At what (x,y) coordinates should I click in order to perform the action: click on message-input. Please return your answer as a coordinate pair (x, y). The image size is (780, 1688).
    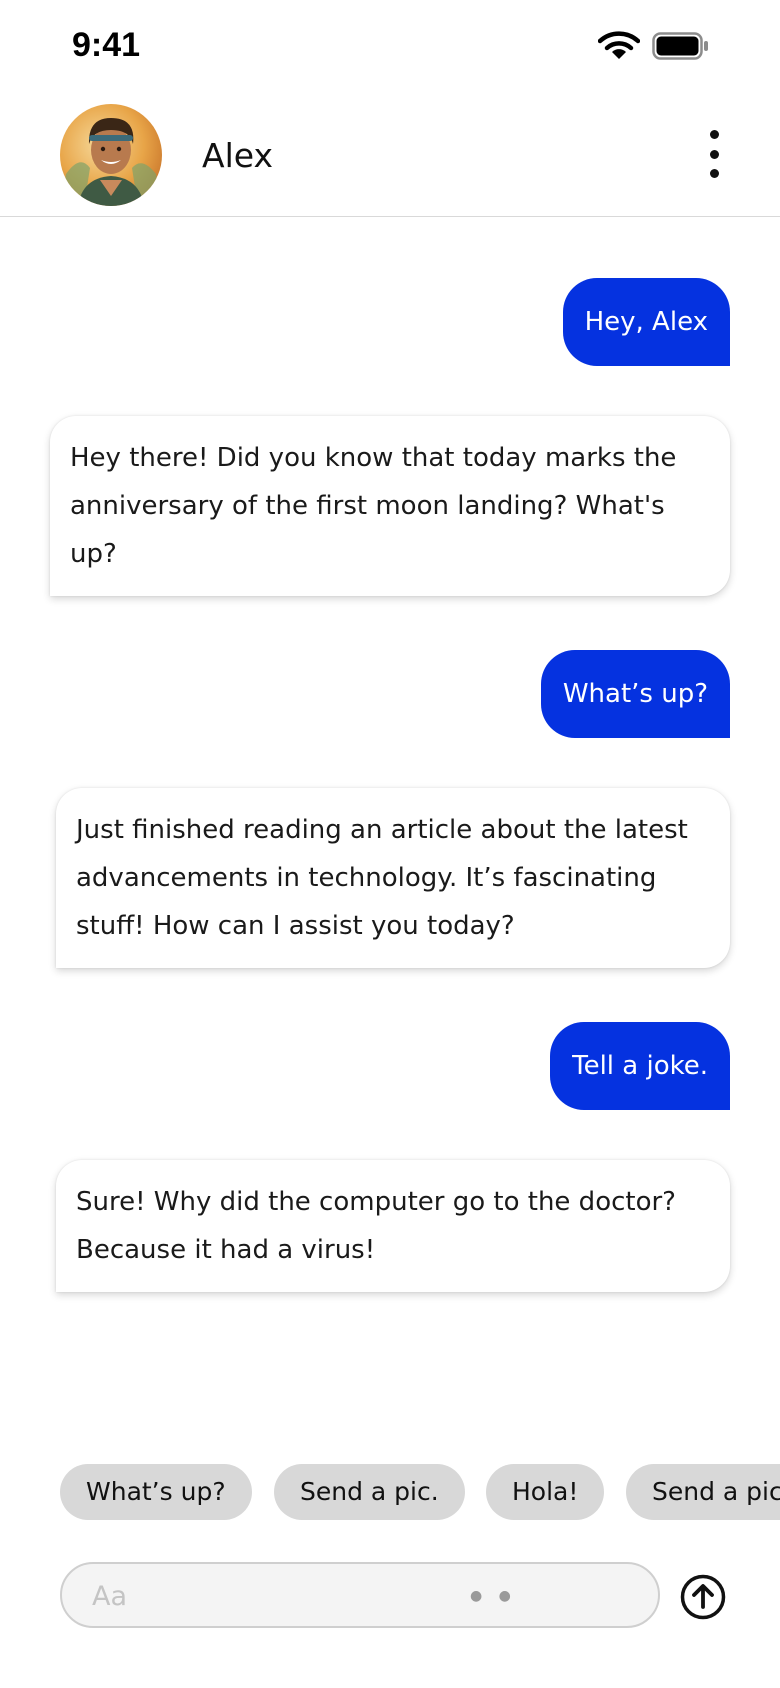
    Looking at the image, I should click on (292, 1596).